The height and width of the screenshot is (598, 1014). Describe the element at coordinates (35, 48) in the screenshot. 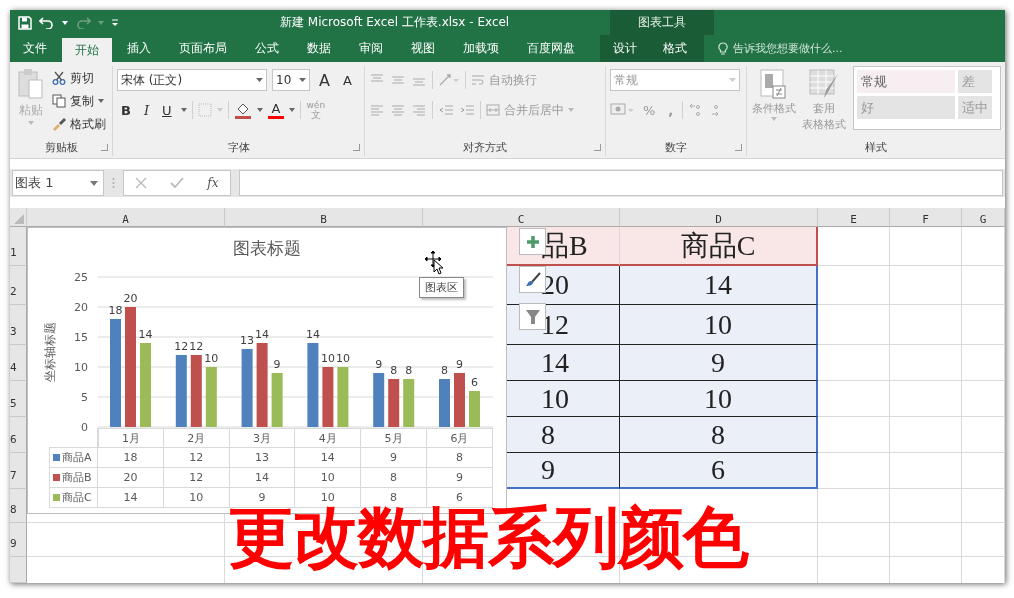

I see `ribbon-tab: 文件` at that location.